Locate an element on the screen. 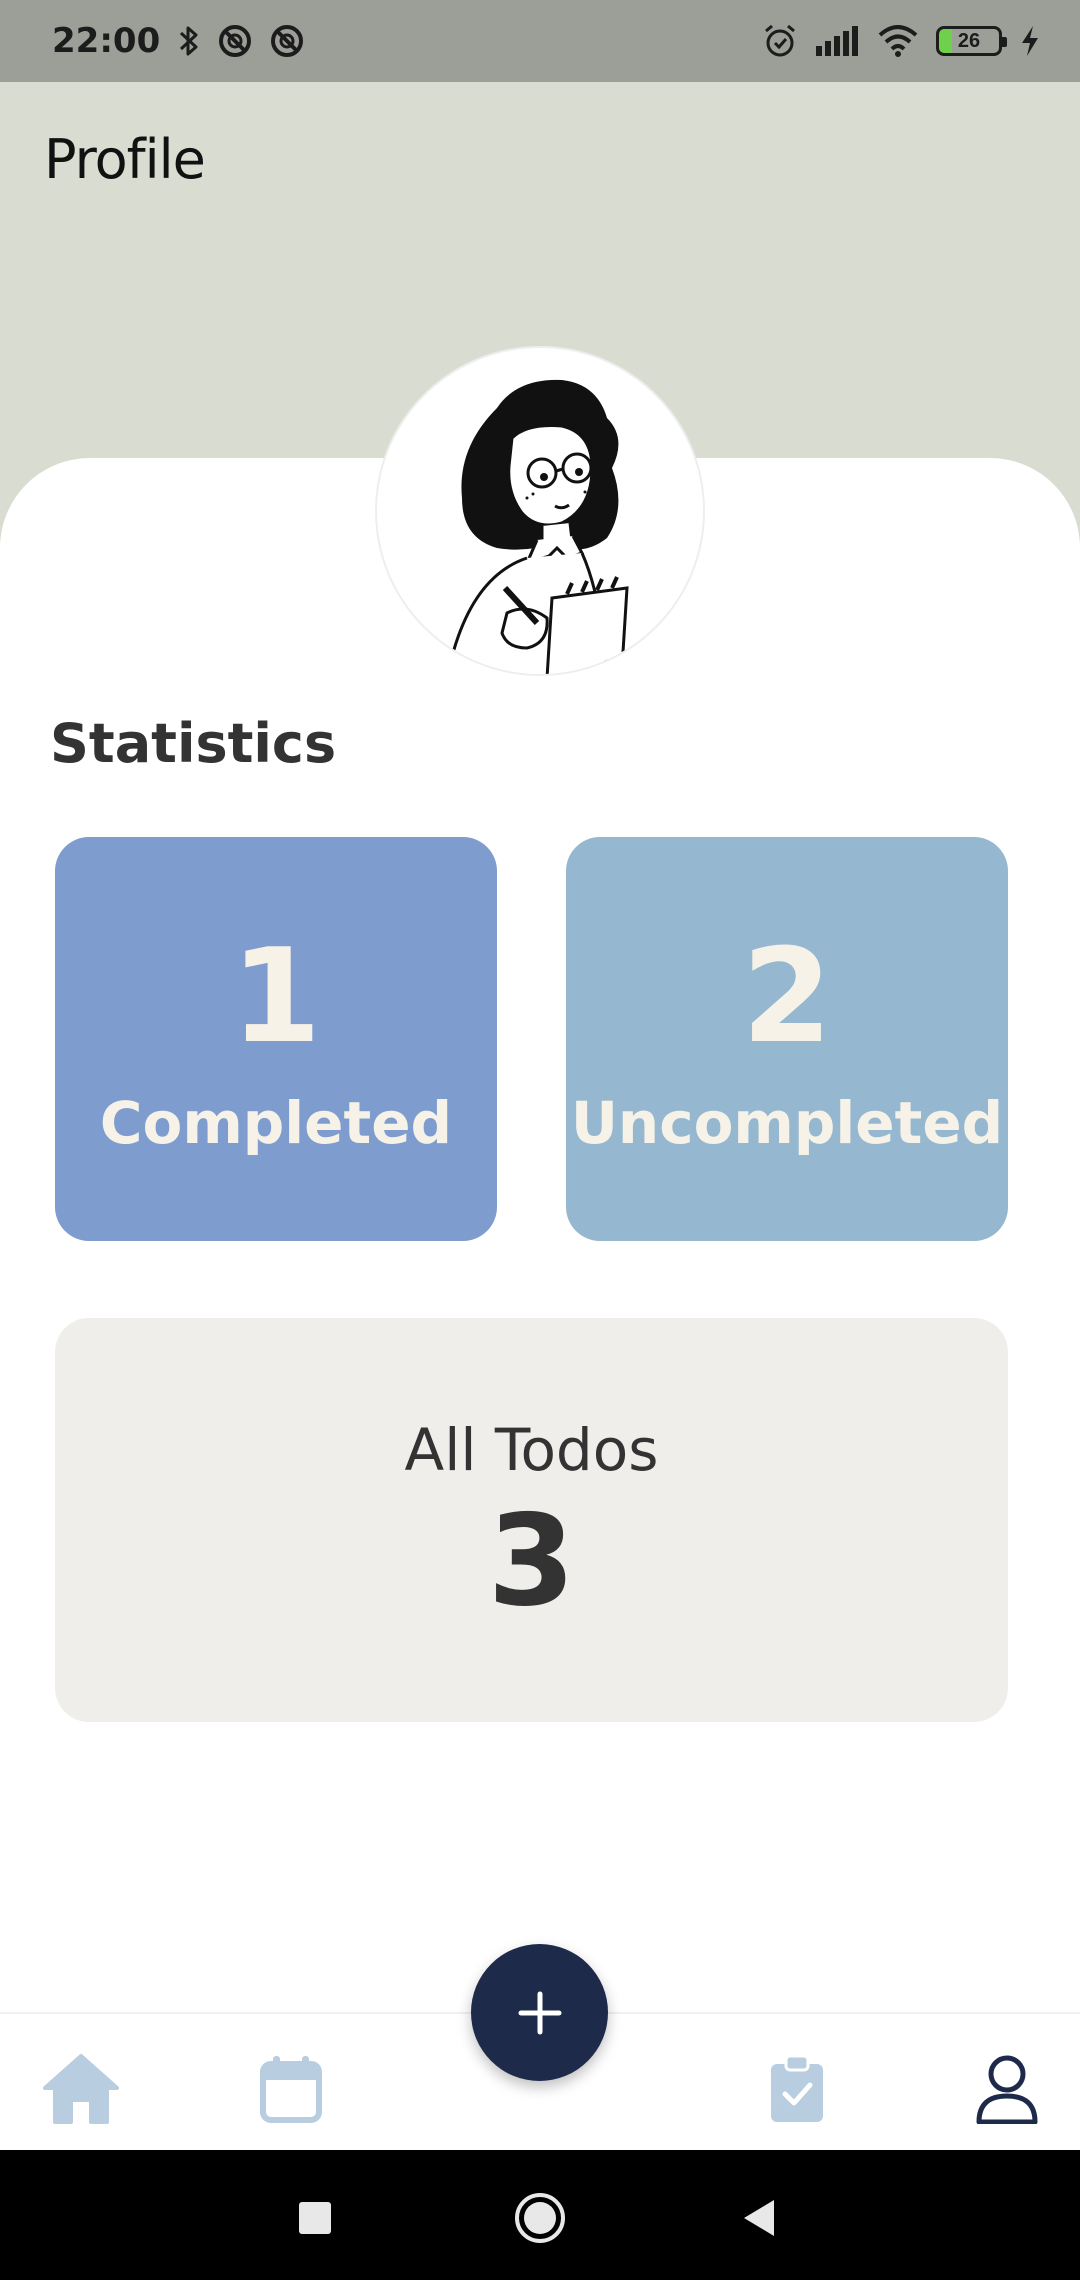  nav-profile is located at coordinates (1007, 2089).